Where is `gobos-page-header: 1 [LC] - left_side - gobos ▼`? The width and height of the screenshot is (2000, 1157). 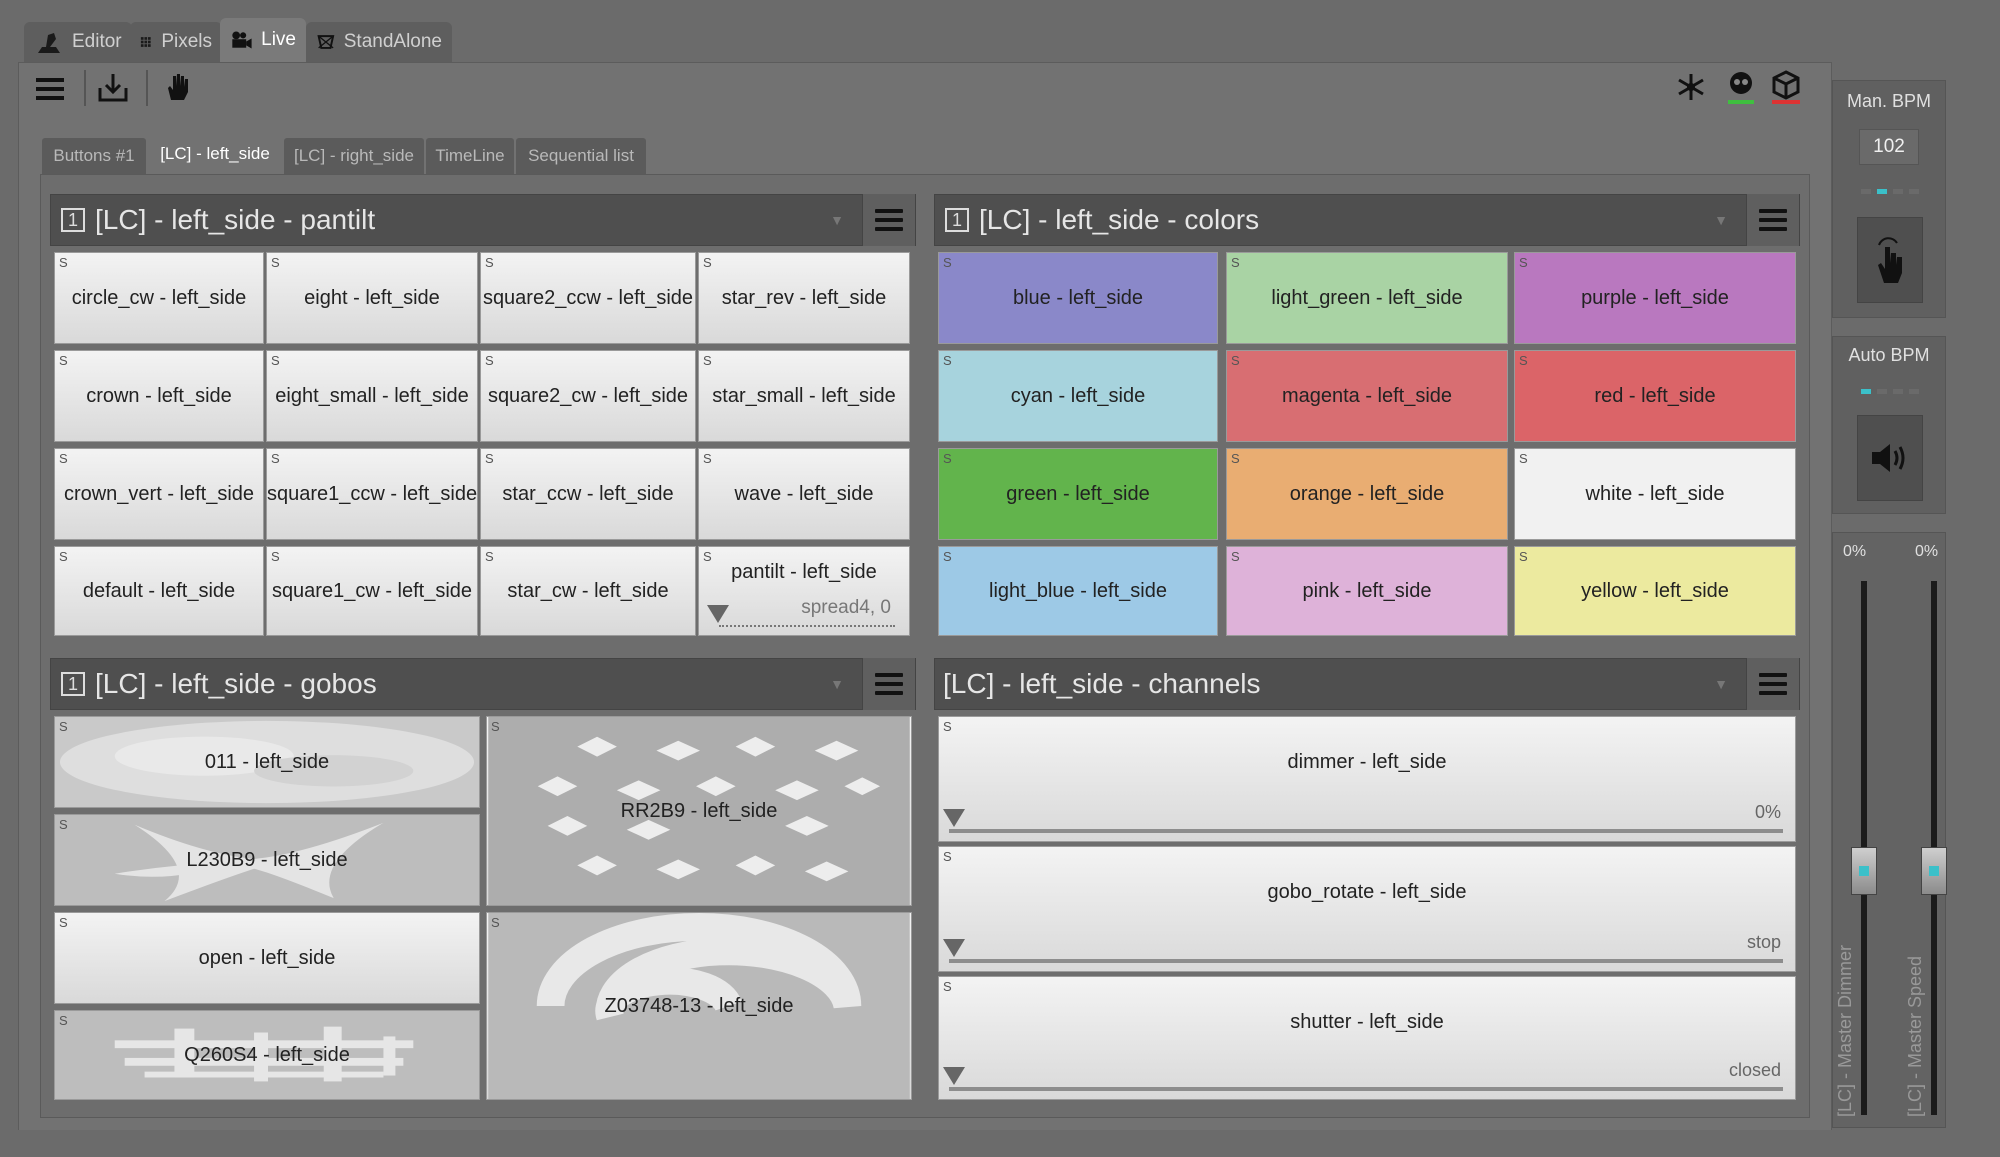 gobos-page-header: 1 [LC] - left_side - gobos ▼ is located at coordinates (483, 684).